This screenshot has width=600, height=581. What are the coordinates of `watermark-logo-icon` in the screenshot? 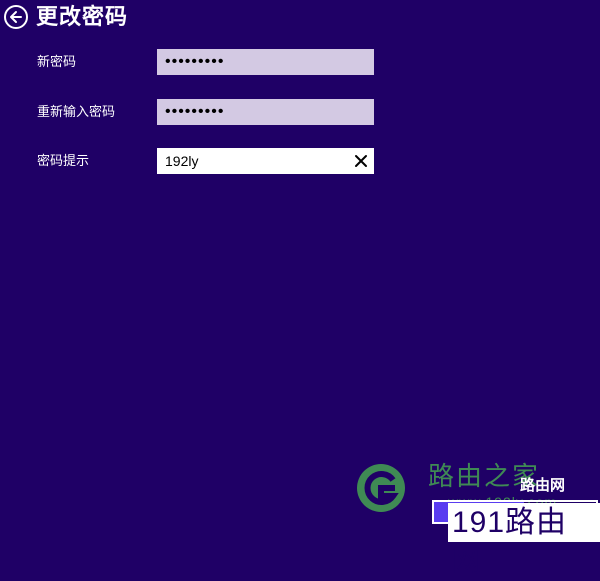 It's located at (381, 488).